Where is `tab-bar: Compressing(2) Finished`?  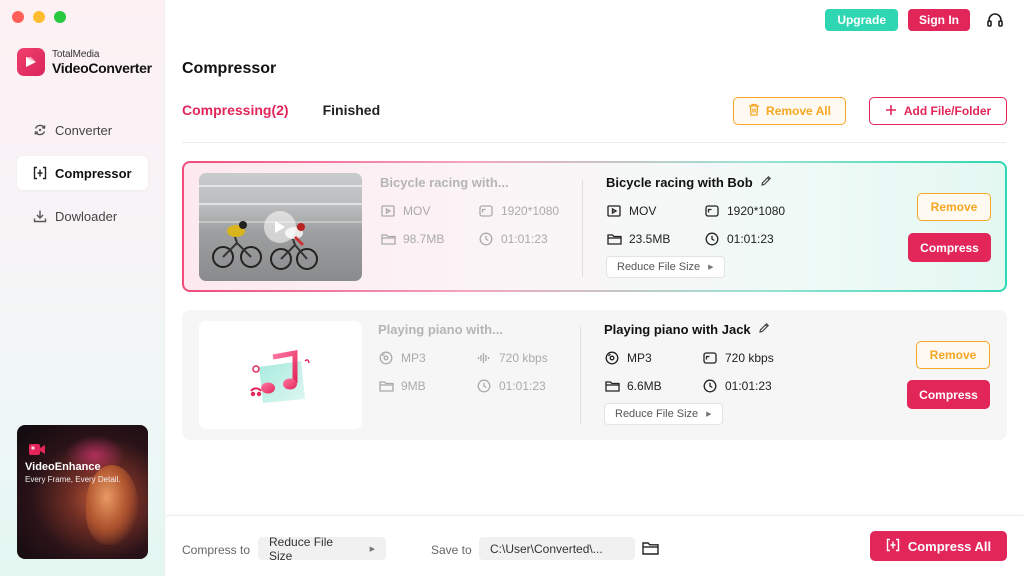 tab-bar: Compressing(2) Finished is located at coordinates (281, 114).